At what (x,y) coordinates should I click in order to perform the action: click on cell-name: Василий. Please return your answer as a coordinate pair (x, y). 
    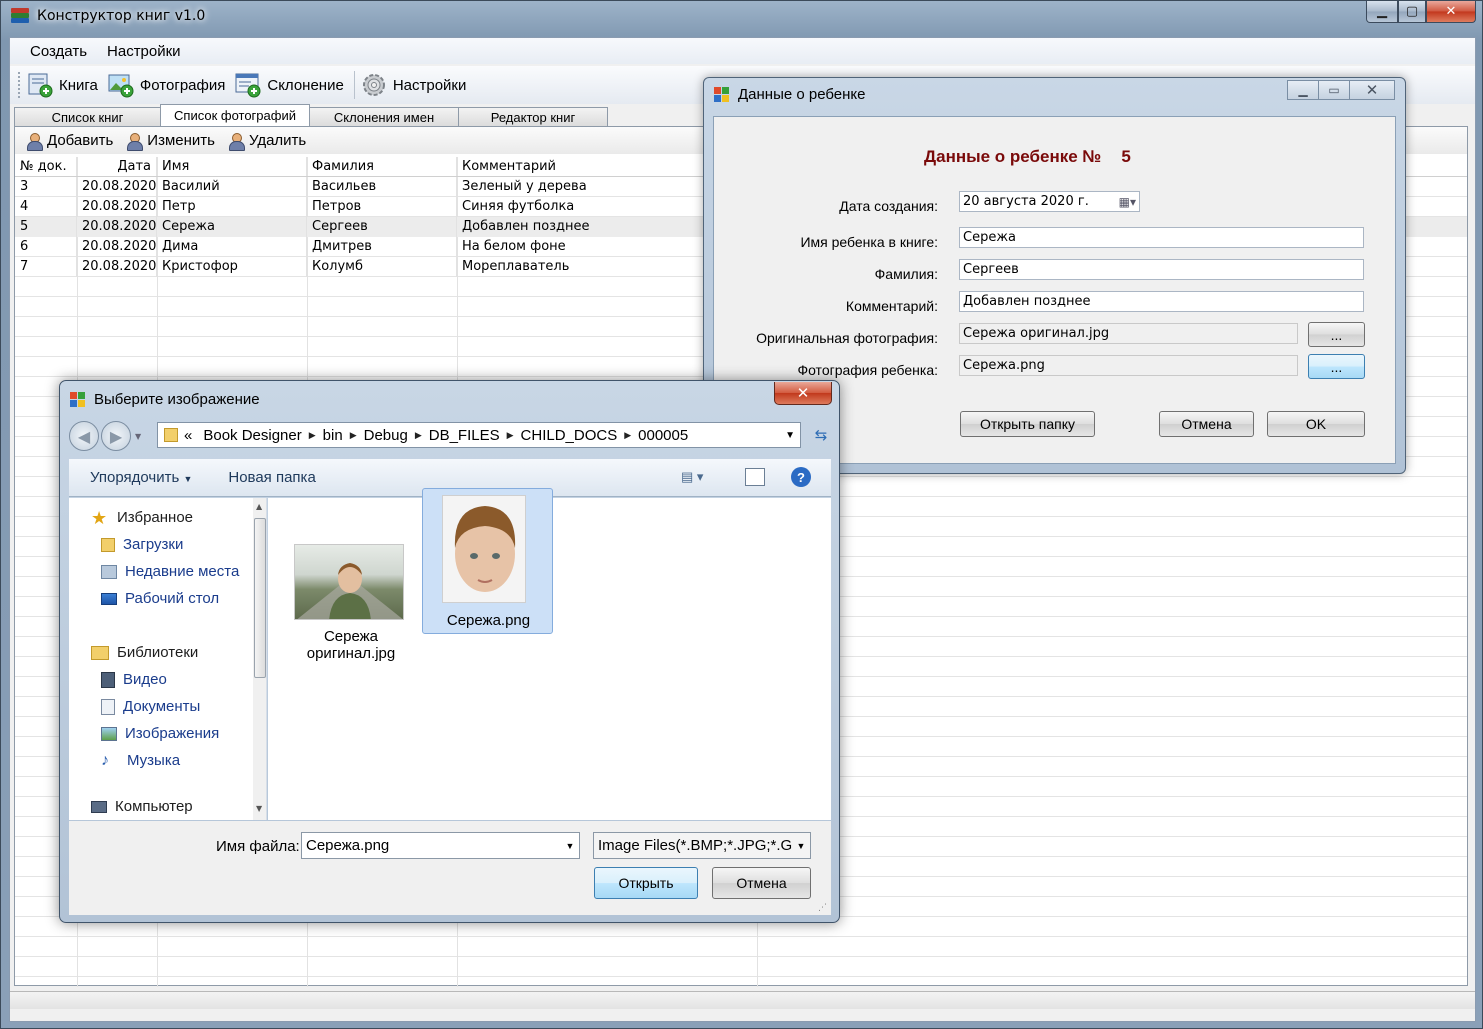
    Looking at the image, I should click on (232, 187).